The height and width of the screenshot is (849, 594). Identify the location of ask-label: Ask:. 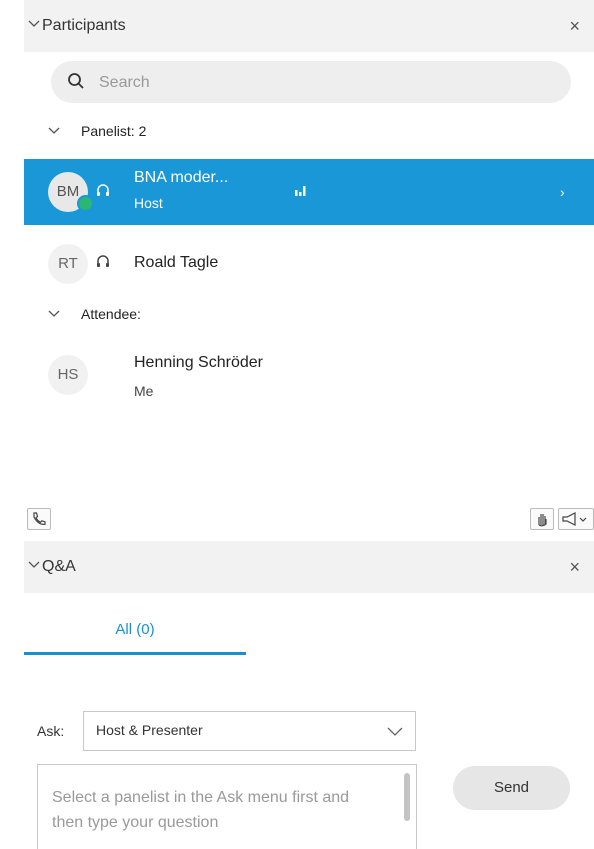
(51, 731).